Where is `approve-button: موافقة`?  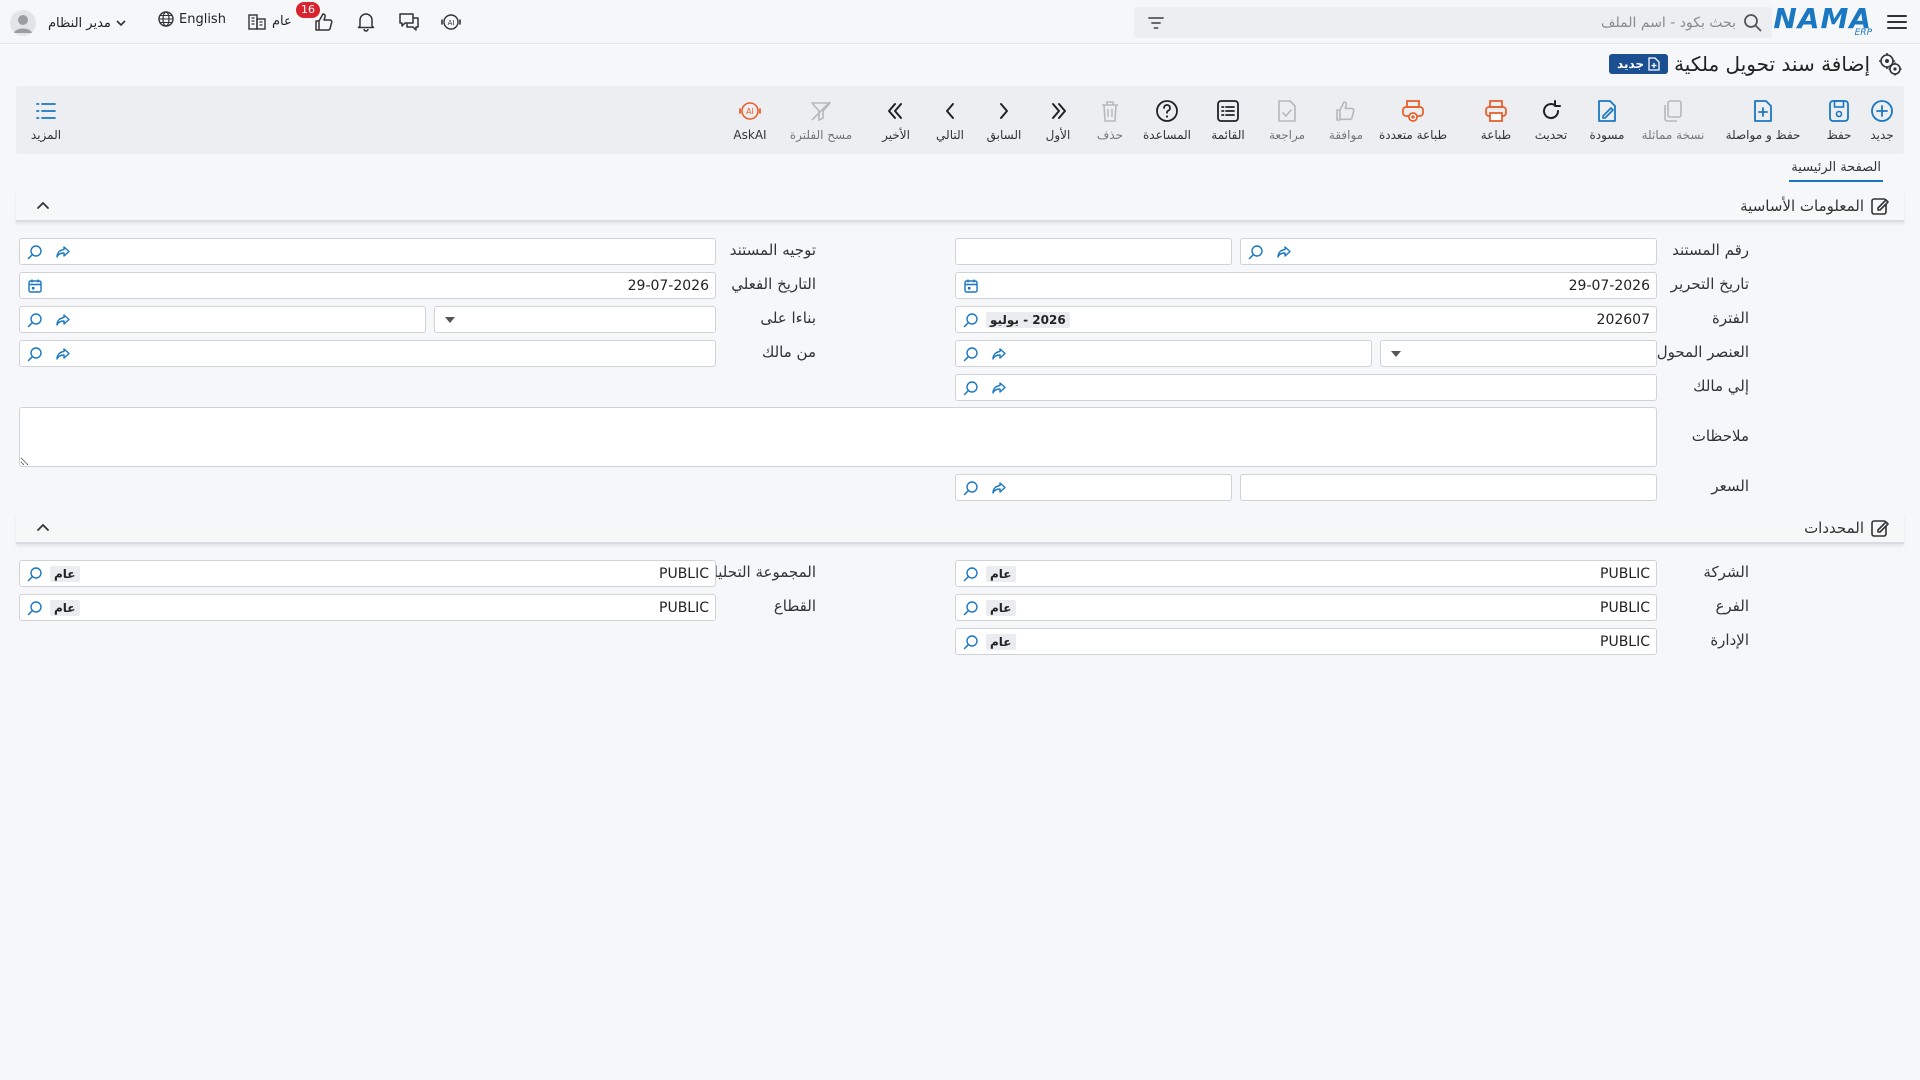
approve-button: موافقة is located at coordinates (1346, 120).